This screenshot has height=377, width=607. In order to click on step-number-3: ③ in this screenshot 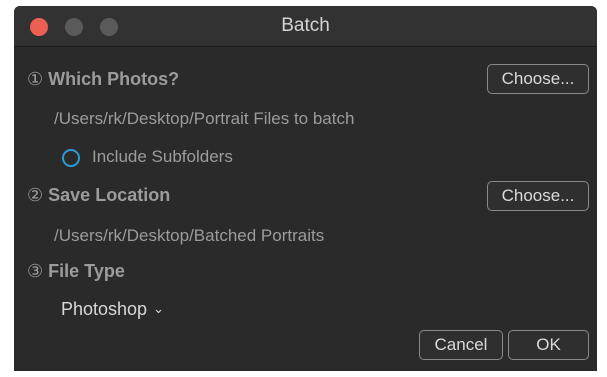, I will do `click(35, 271)`.